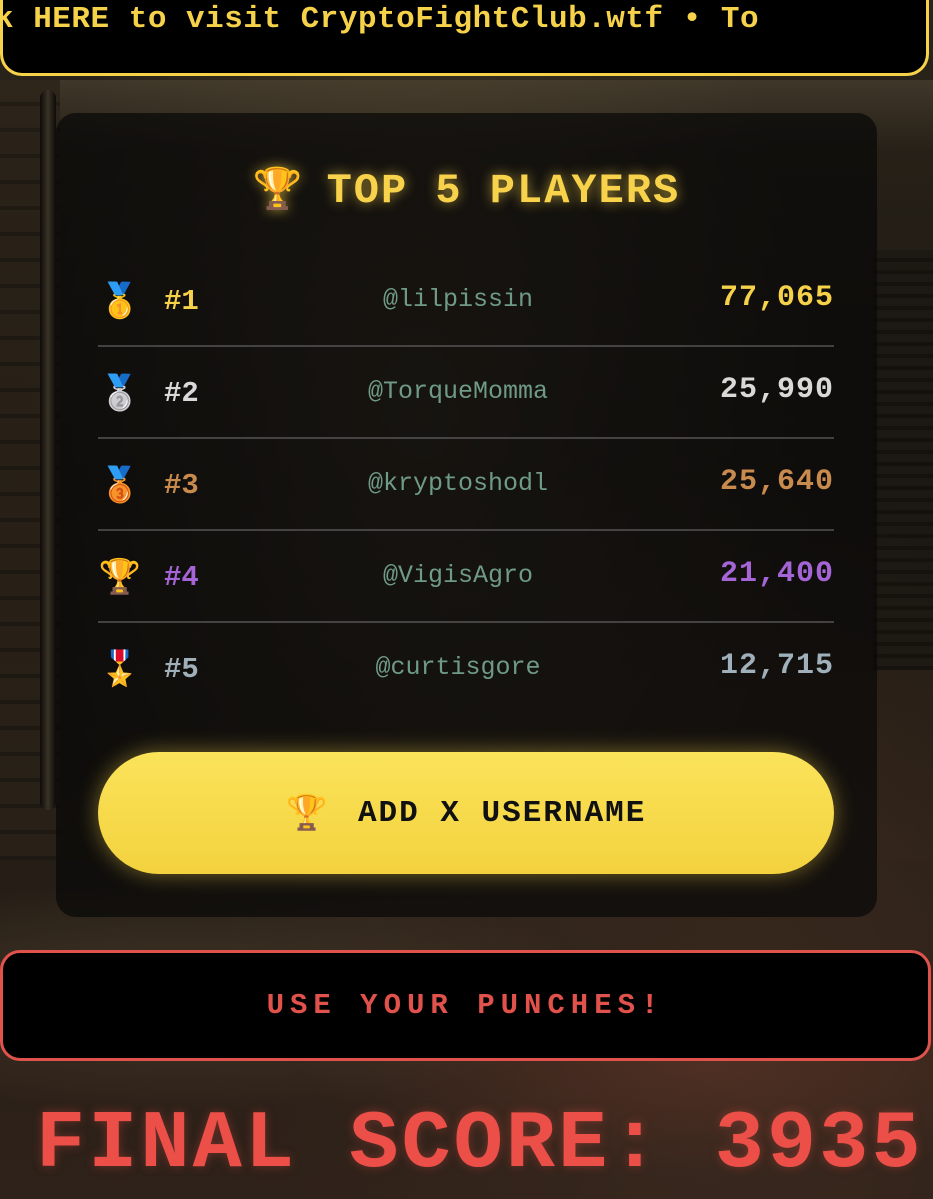 The image size is (933, 1199). Describe the element at coordinates (120, 669) in the screenshot. I see `military-medal-icon: 🎖️` at that location.